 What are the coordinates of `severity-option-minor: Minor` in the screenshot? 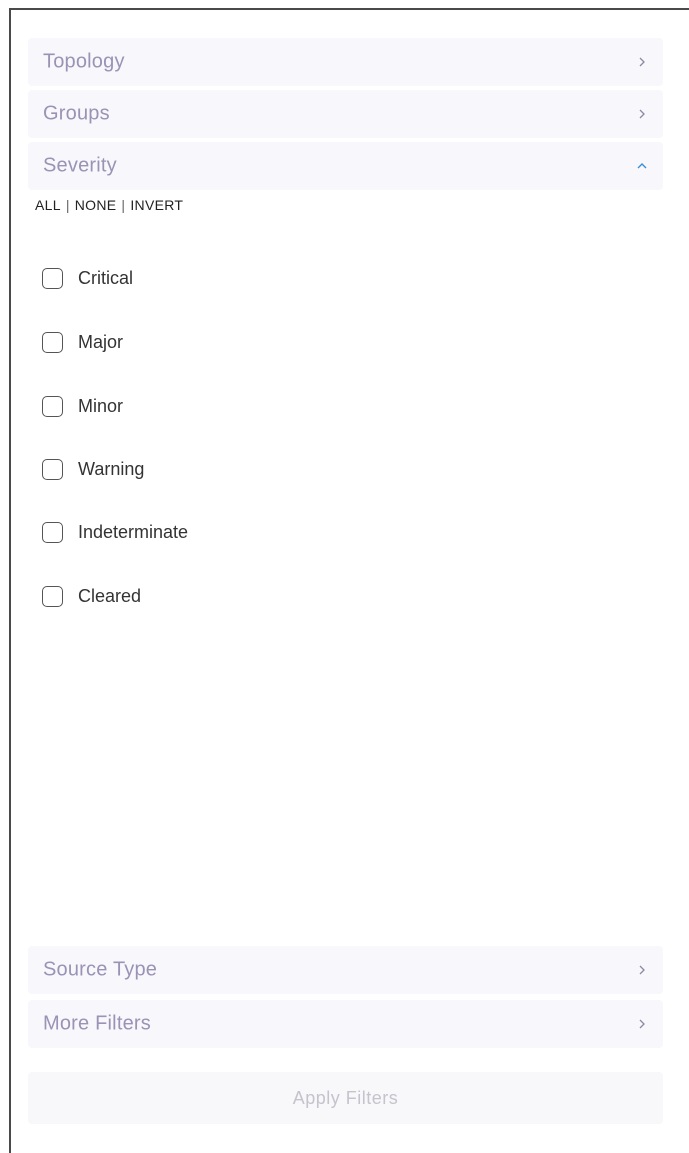 It's located at (82, 406).